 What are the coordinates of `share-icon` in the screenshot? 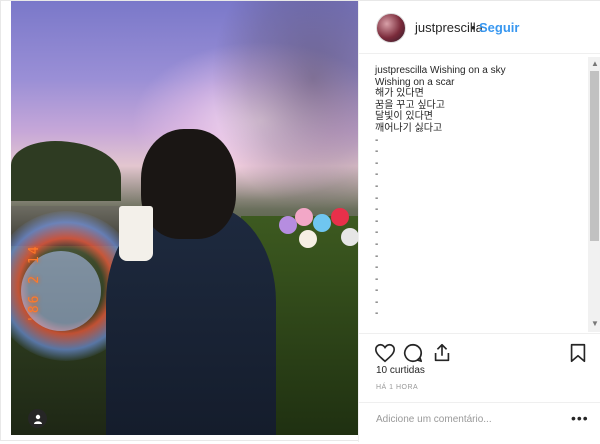 It's located at (442, 353).